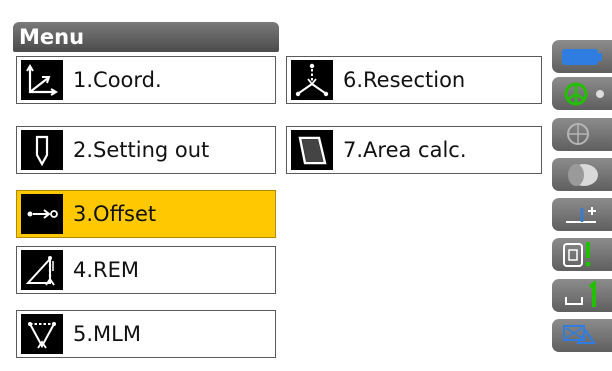 The width and height of the screenshot is (612, 371). Describe the element at coordinates (146, 37) in the screenshot. I see `menu-title-bar: Menu` at that location.